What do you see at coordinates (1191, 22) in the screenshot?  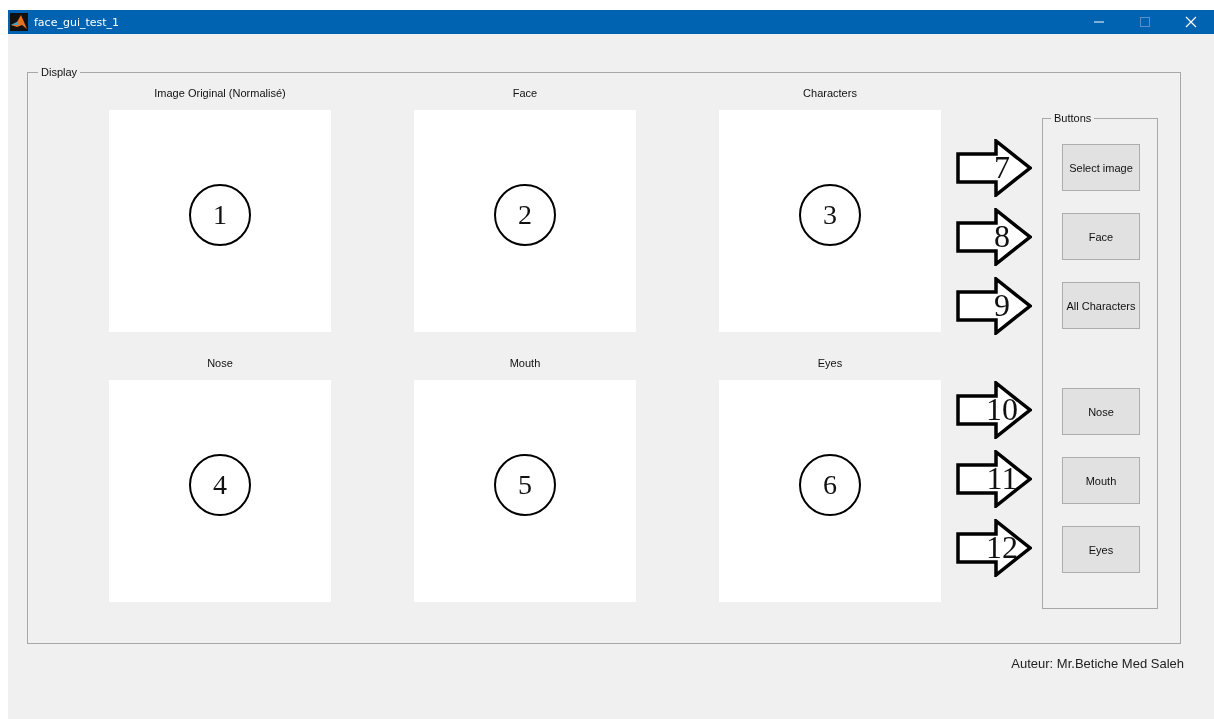 I see `close-icon` at bounding box center [1191, 22].